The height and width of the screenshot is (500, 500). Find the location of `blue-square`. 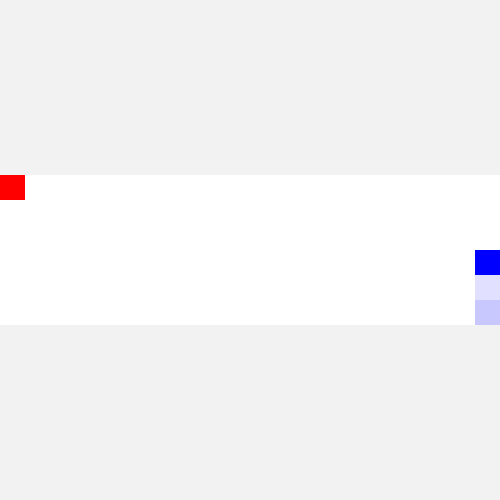

blue-square is located at coordinates (487, 262).